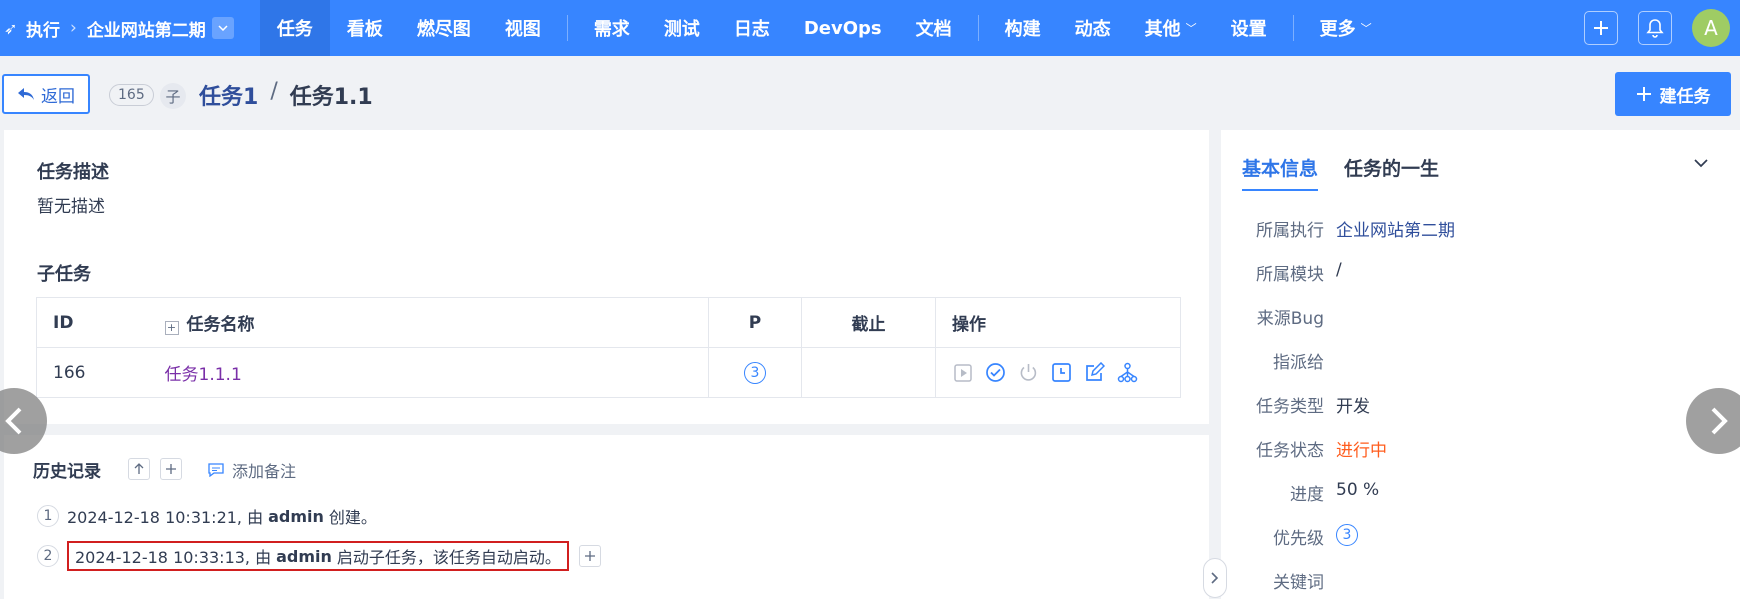 The height and width of the screenshot is (599, 1740). I want to click on nav-test: 测试, so click(682, 28).